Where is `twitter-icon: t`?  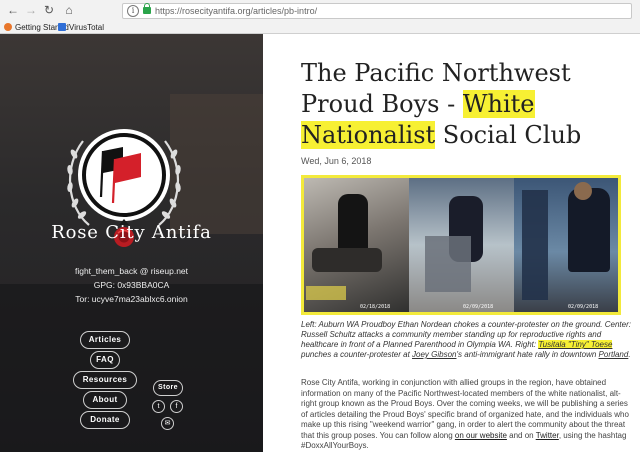
twitter-icon: t is located at coordinates (158, 406).